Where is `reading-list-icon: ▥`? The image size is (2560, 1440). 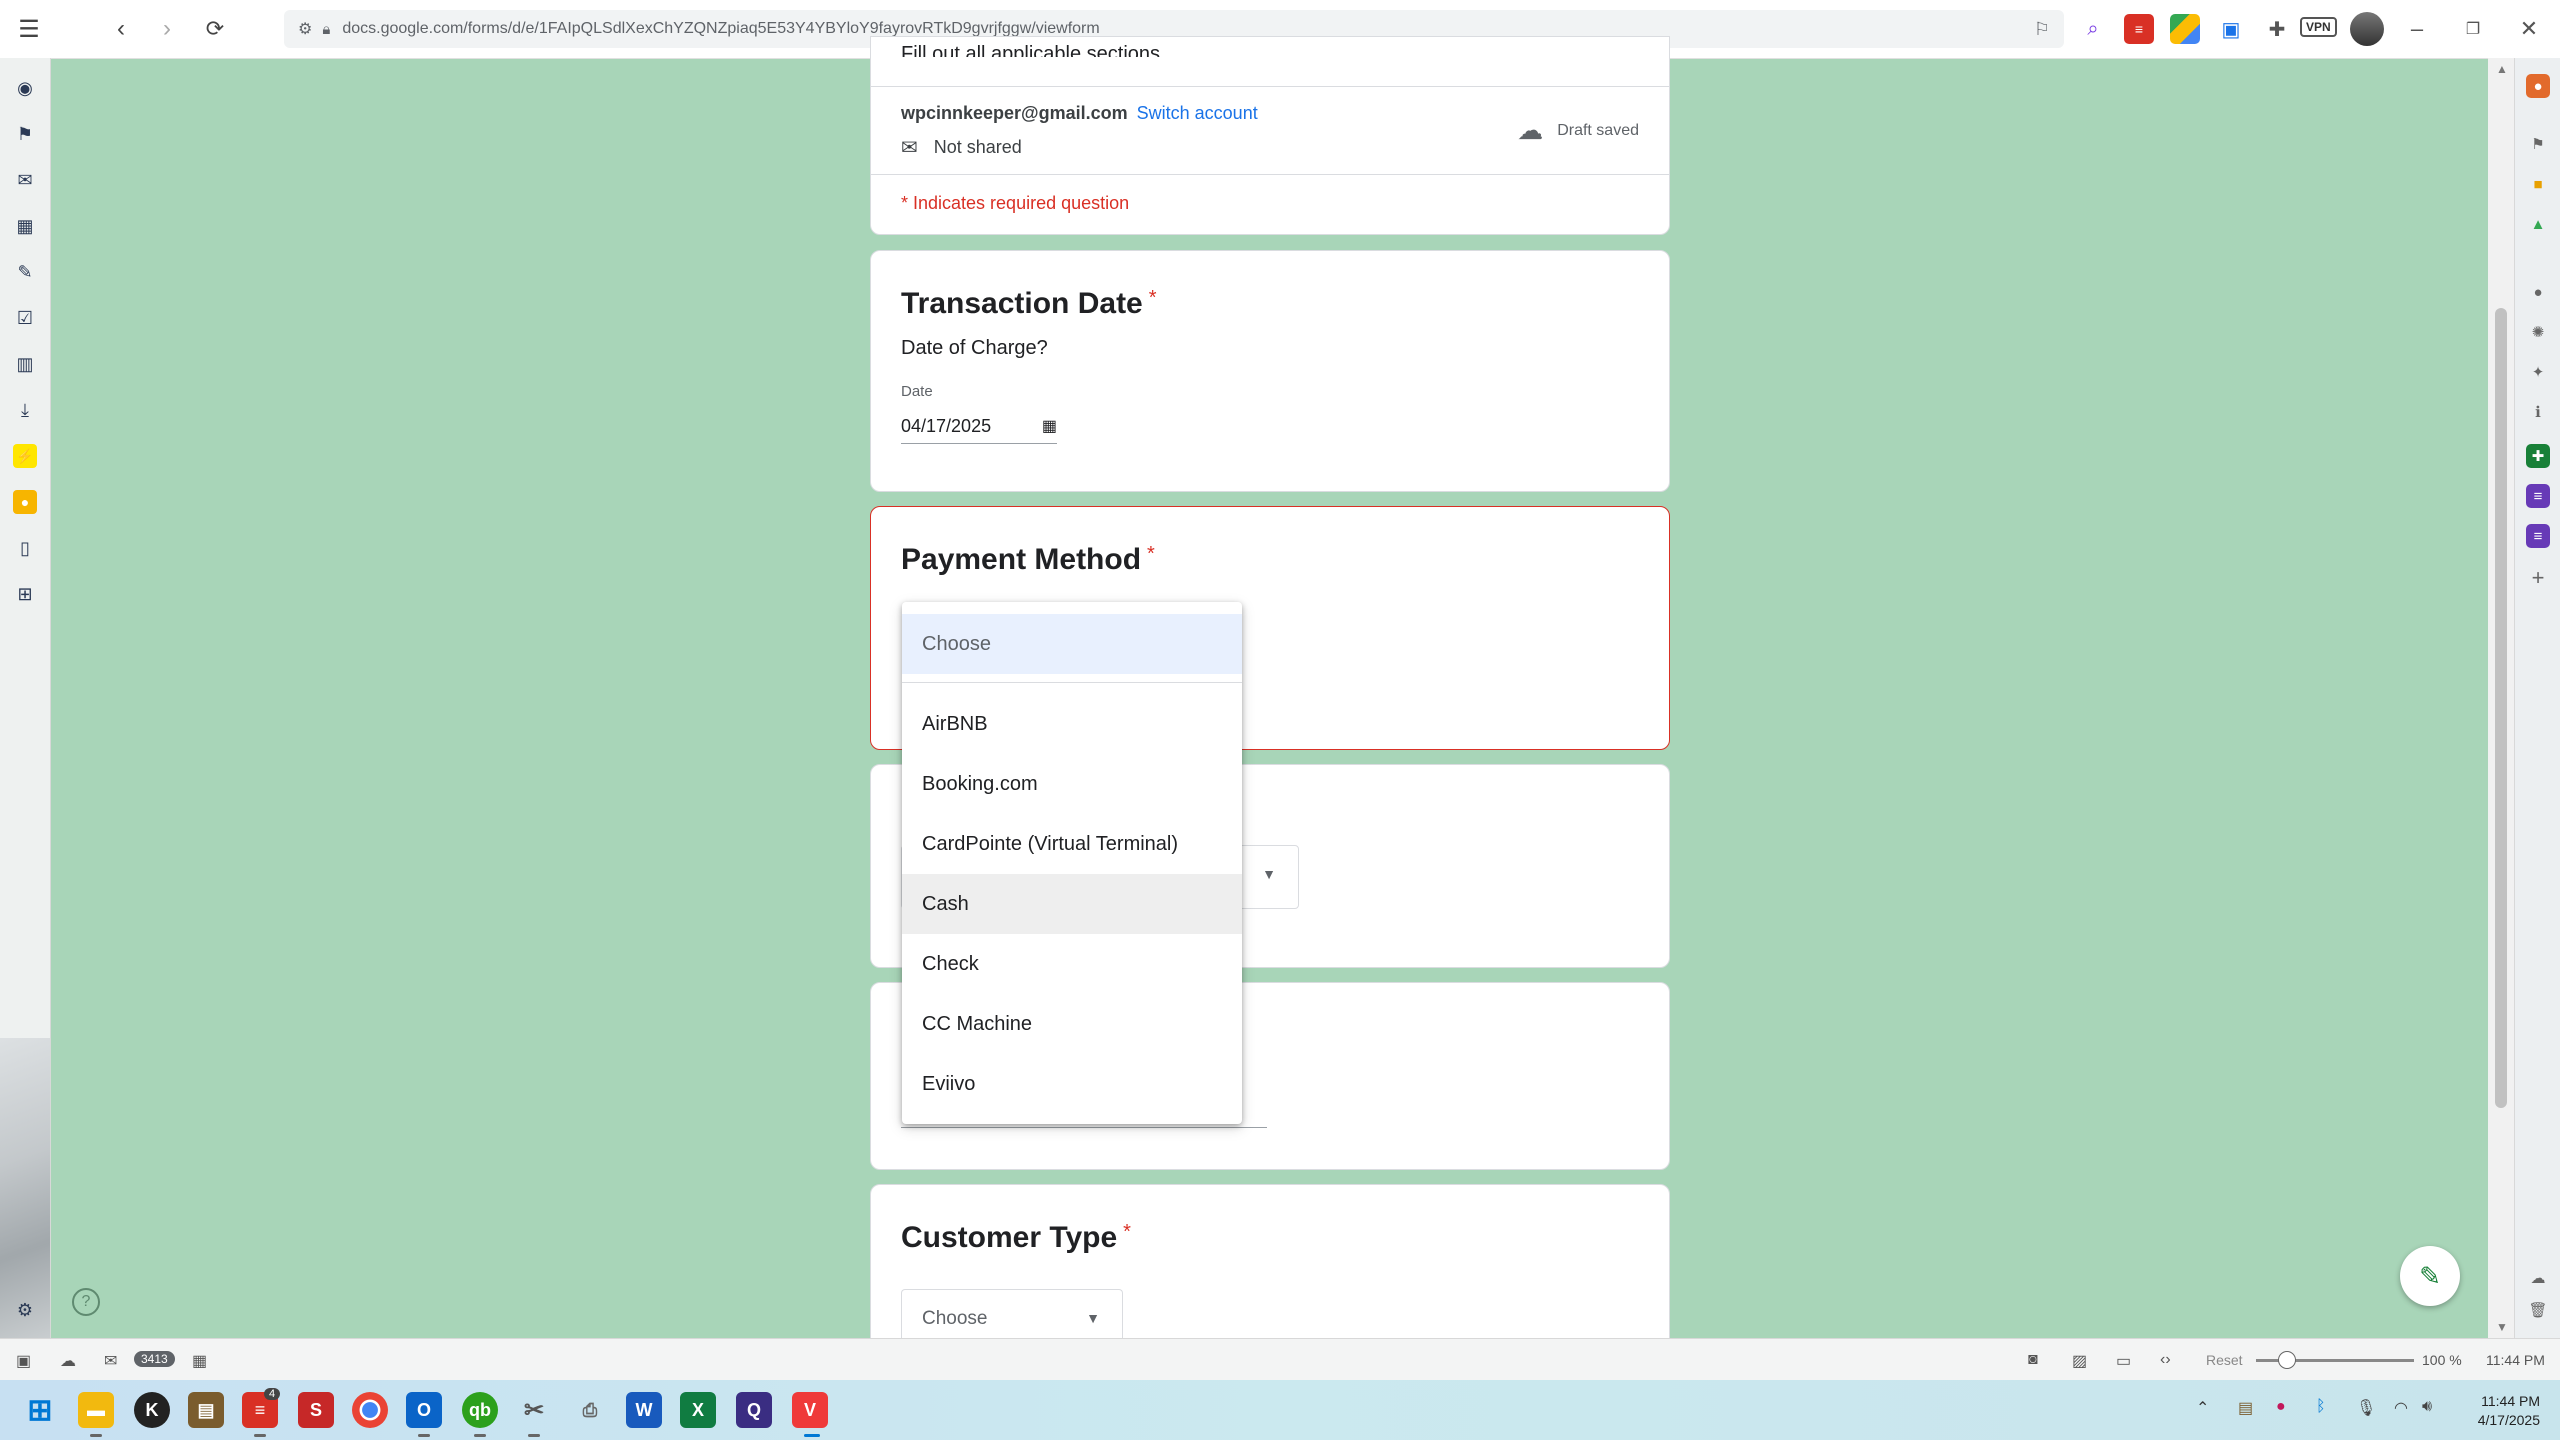 reading-list-icon: ▥ is located at coordinates (25, 364).